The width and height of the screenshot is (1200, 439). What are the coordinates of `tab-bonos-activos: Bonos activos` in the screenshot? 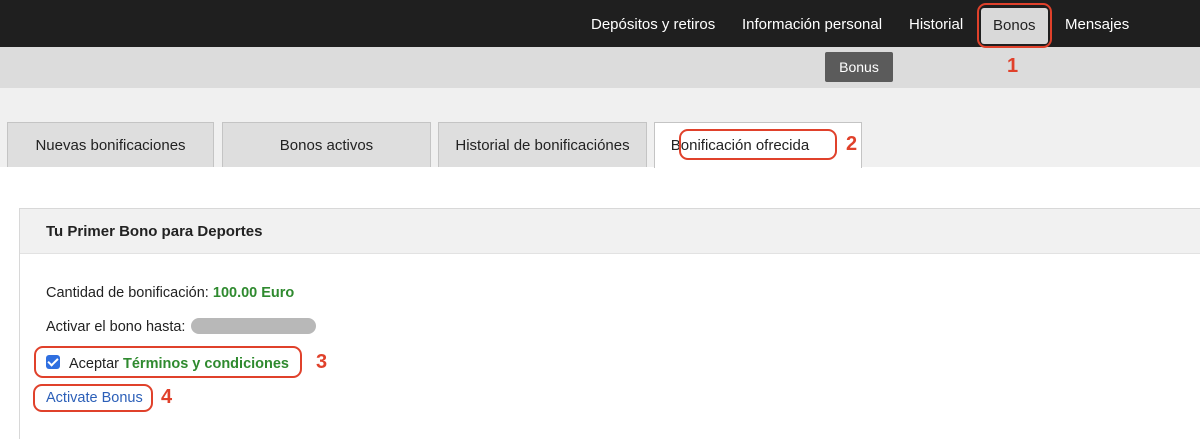 It's located at (326, 144).